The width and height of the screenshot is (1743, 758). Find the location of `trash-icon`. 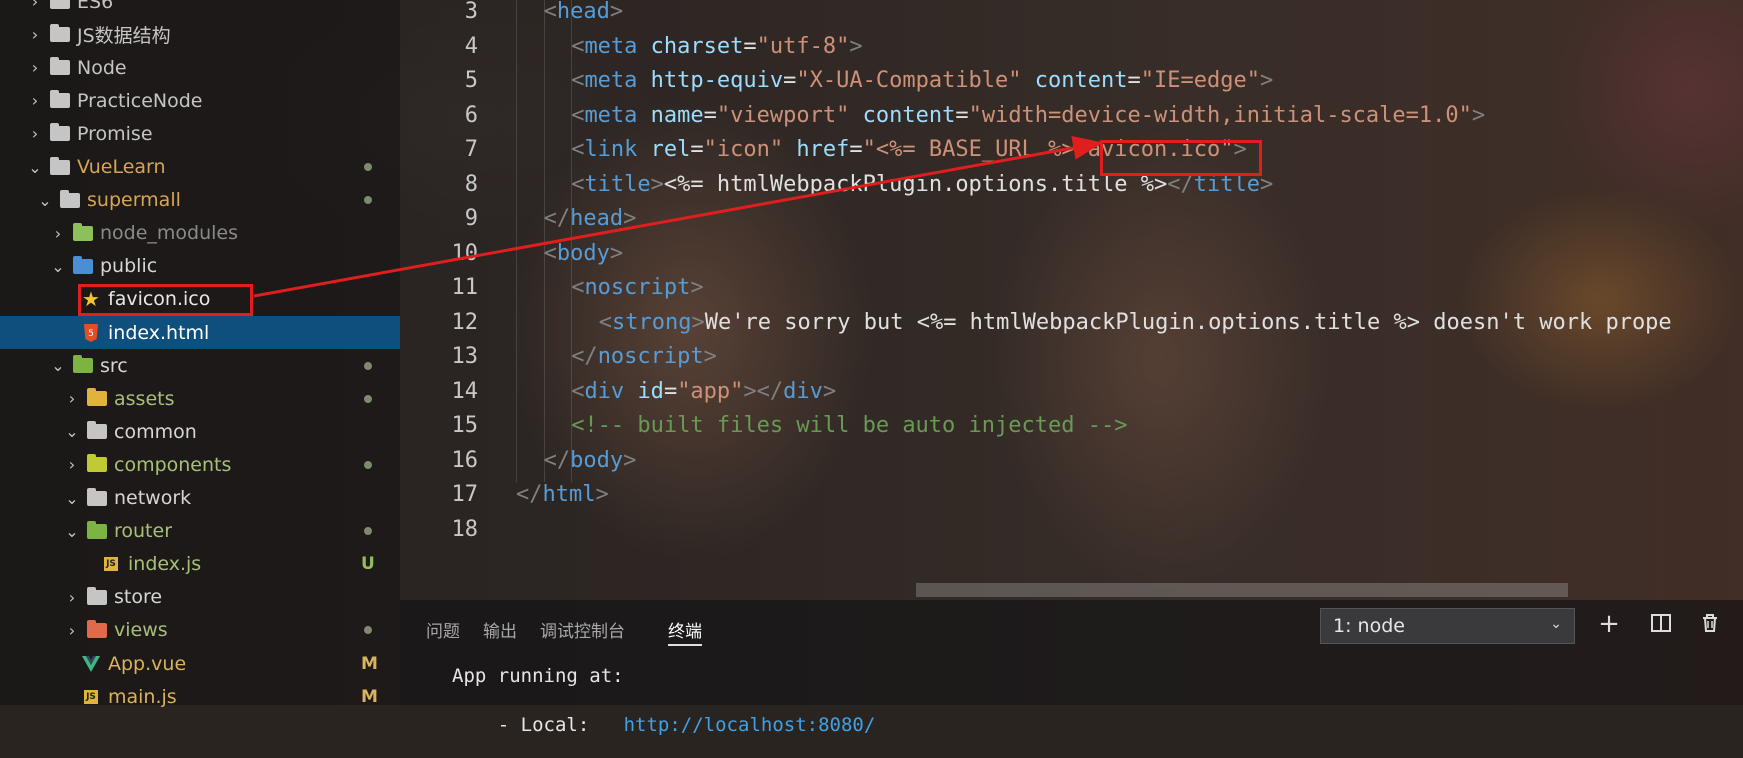

trash-icon is located at coordinates (1710, 624).